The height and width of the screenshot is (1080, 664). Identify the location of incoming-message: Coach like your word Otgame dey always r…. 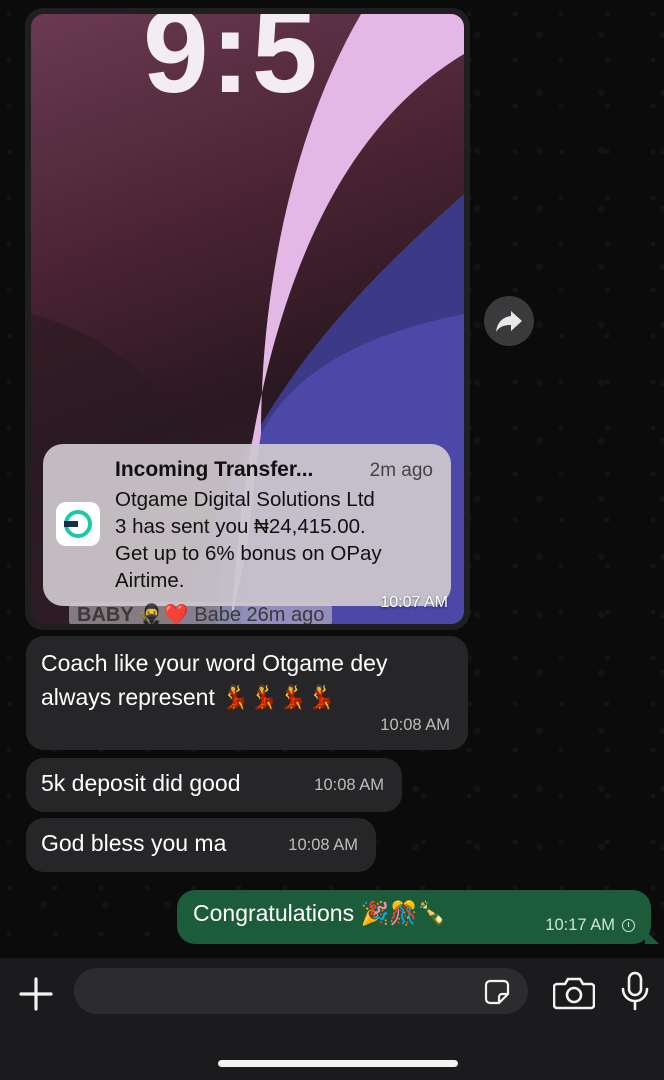
(247, 693).